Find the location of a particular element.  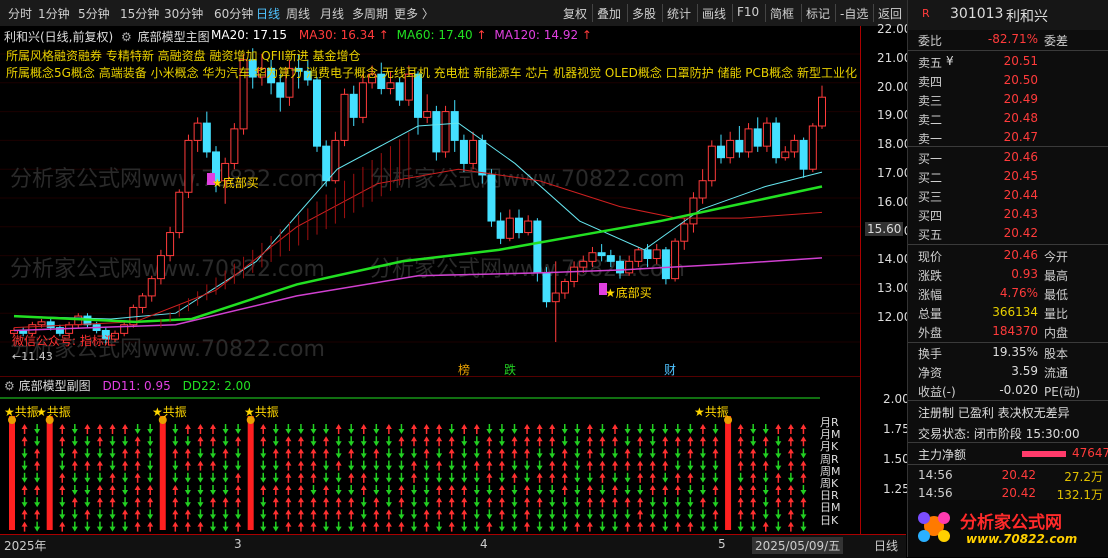

sell-level-3: 卖三 20.49 is located at coordinates (1008, 100).